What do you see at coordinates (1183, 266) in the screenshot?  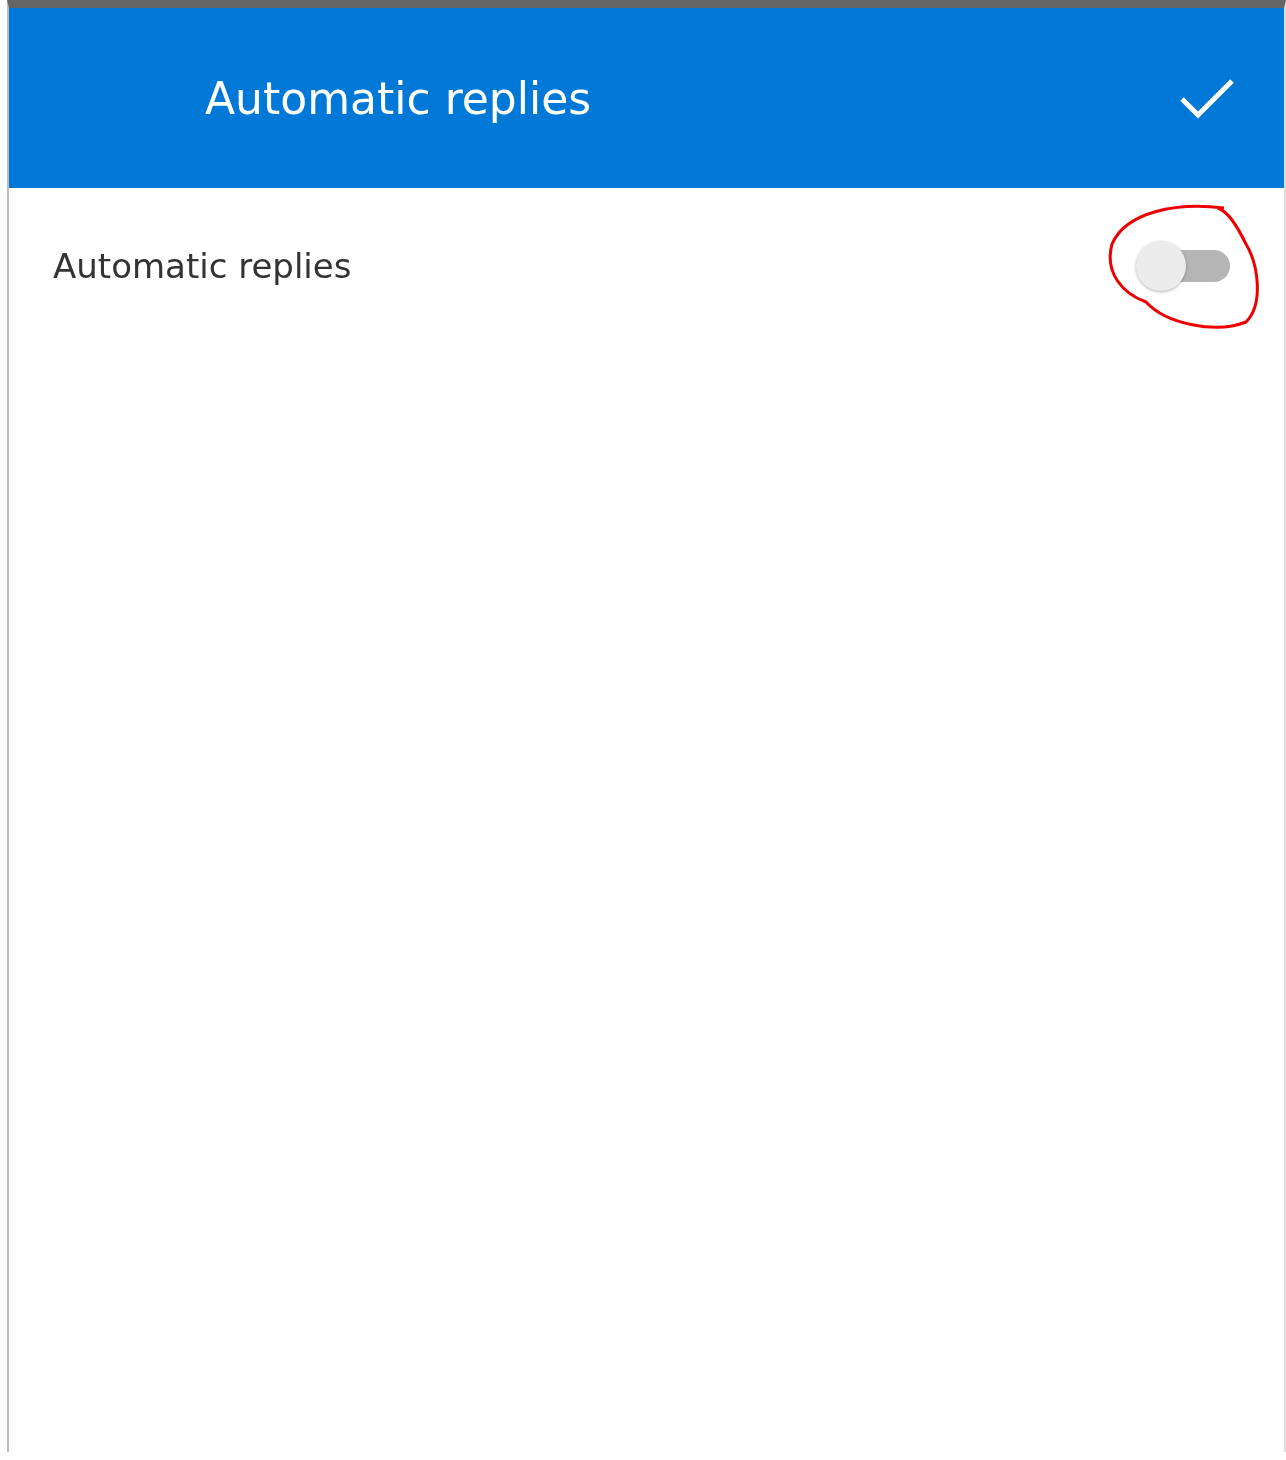 I see `toggle-switch` at bounding box center [1183, 266].